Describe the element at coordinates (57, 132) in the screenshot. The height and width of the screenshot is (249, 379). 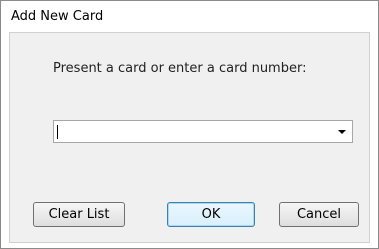
I see `text-caret` at that location.